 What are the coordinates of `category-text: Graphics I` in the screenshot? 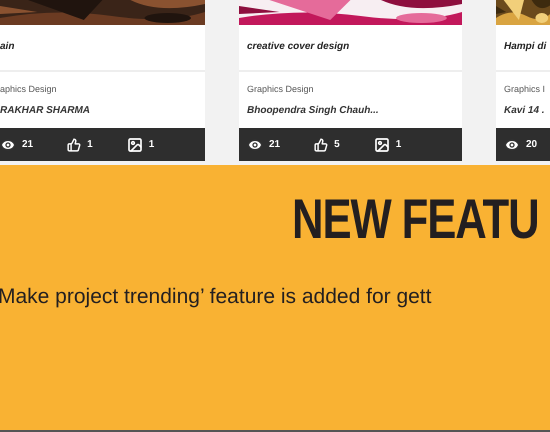 It's located at (525, 89).